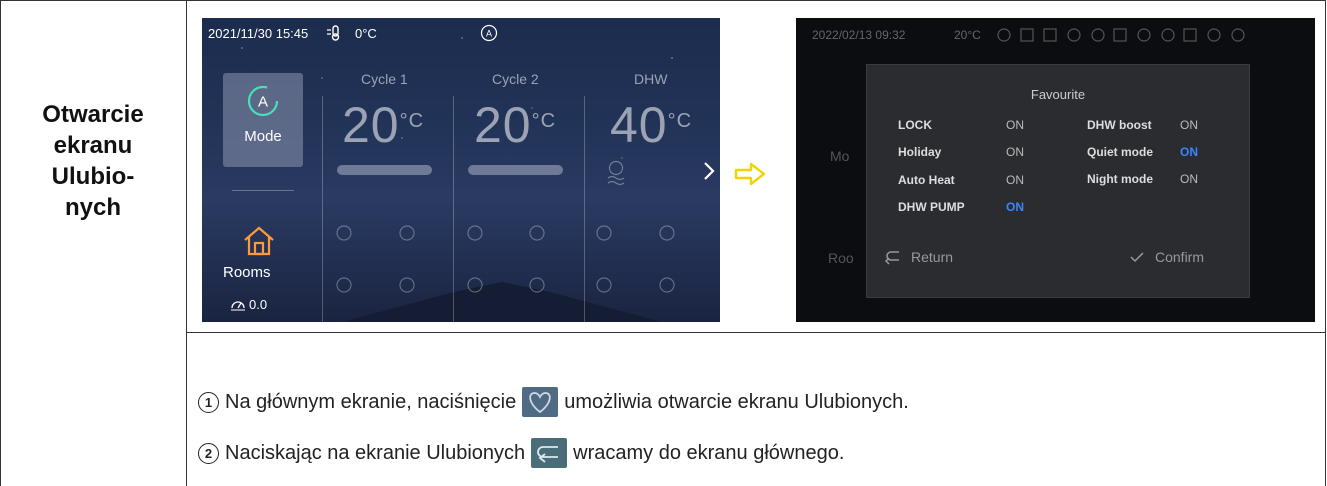 This screenshot has width=1327, height=486. I want to click on column-divider, so click(322, 209).